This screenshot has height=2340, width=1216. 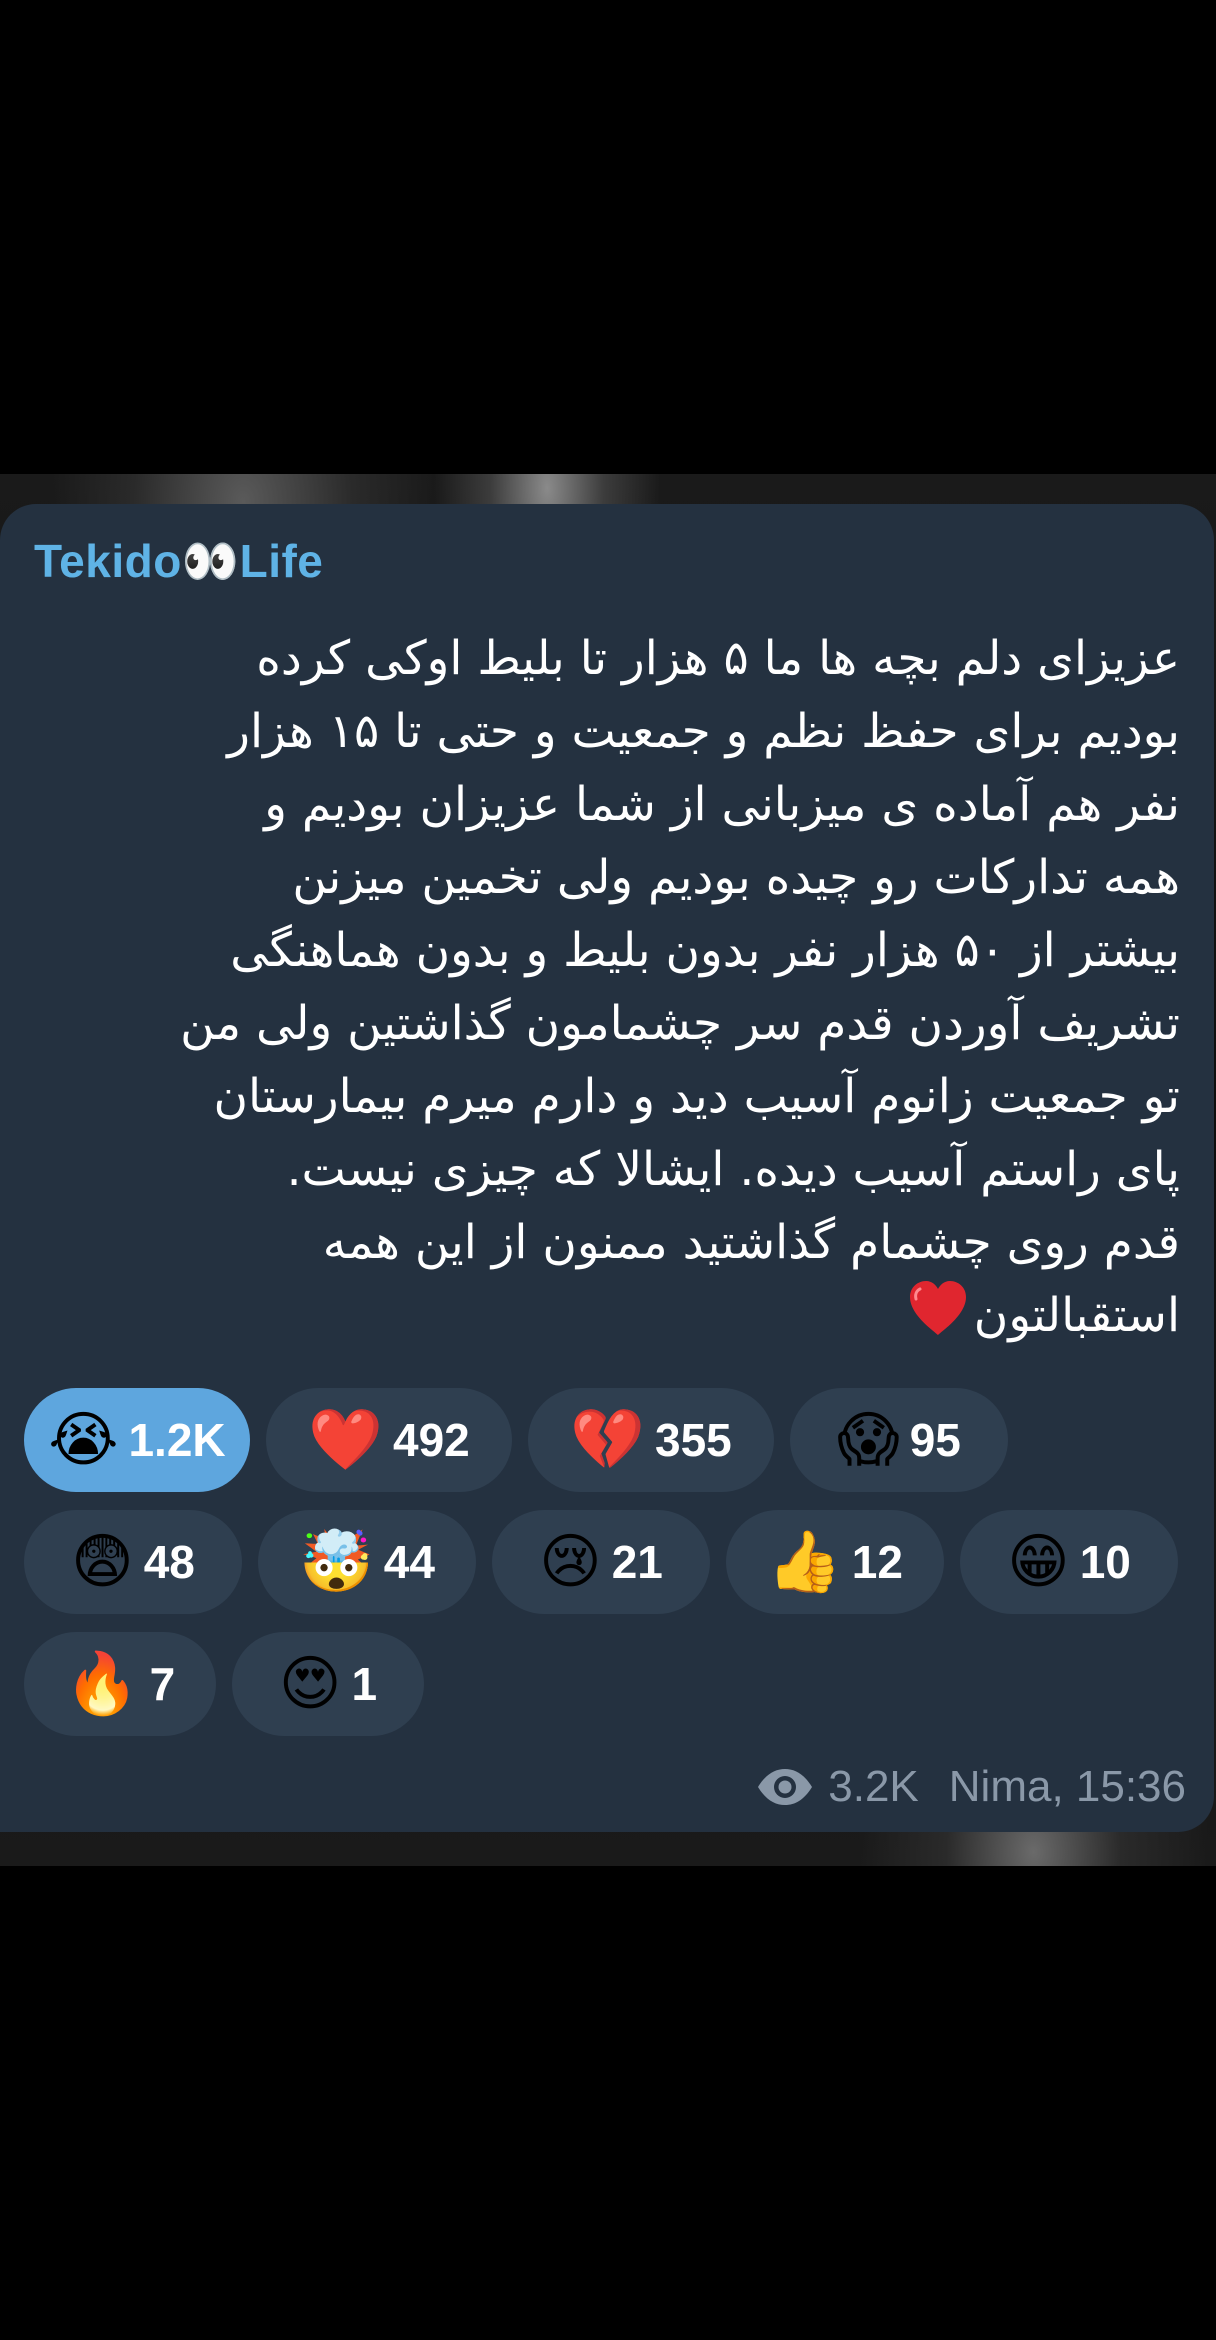 I want to click on reaction-chip: 😢 21, so click(x=601, y=1562).